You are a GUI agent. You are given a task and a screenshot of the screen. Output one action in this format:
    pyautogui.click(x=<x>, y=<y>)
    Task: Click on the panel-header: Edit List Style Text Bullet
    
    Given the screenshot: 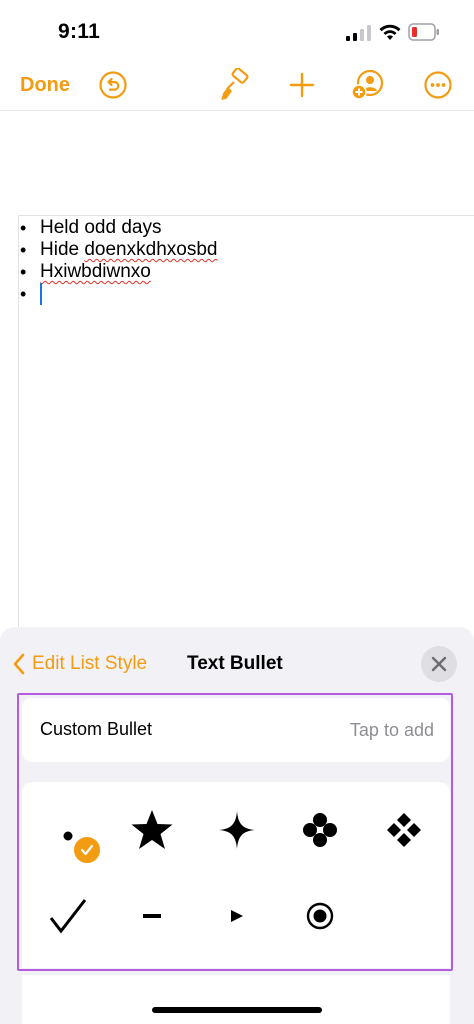 What is the action you would take?
    pyautogui.click(x=237, y=663)
    